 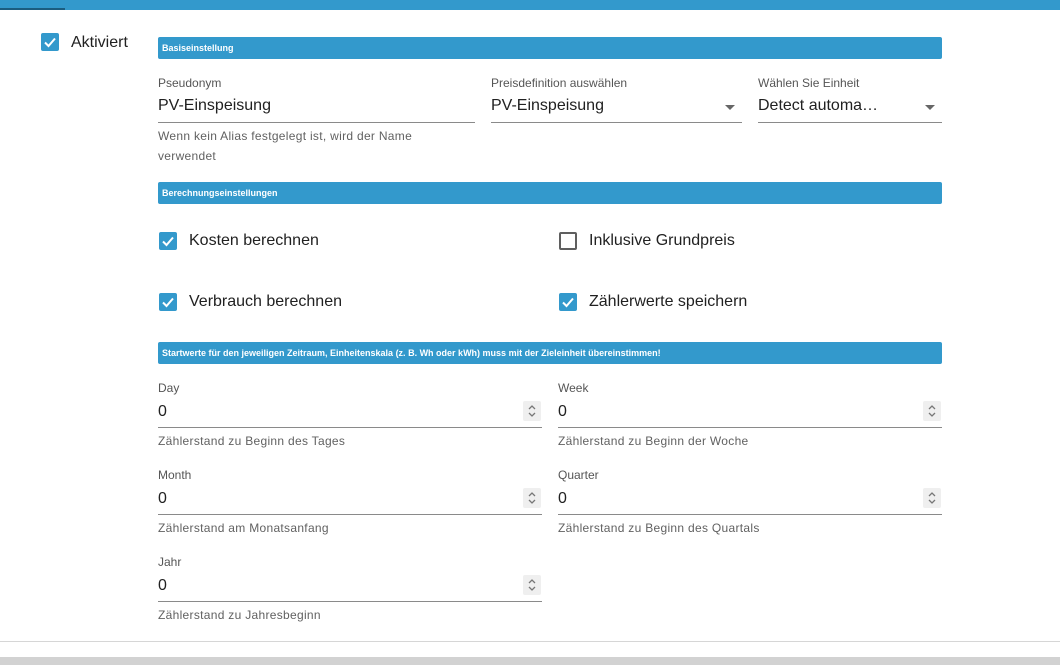 What do you see at coordinates (338, 588) in the screenshot?
I see `year-input: 0` at bounding box center [338, 588].